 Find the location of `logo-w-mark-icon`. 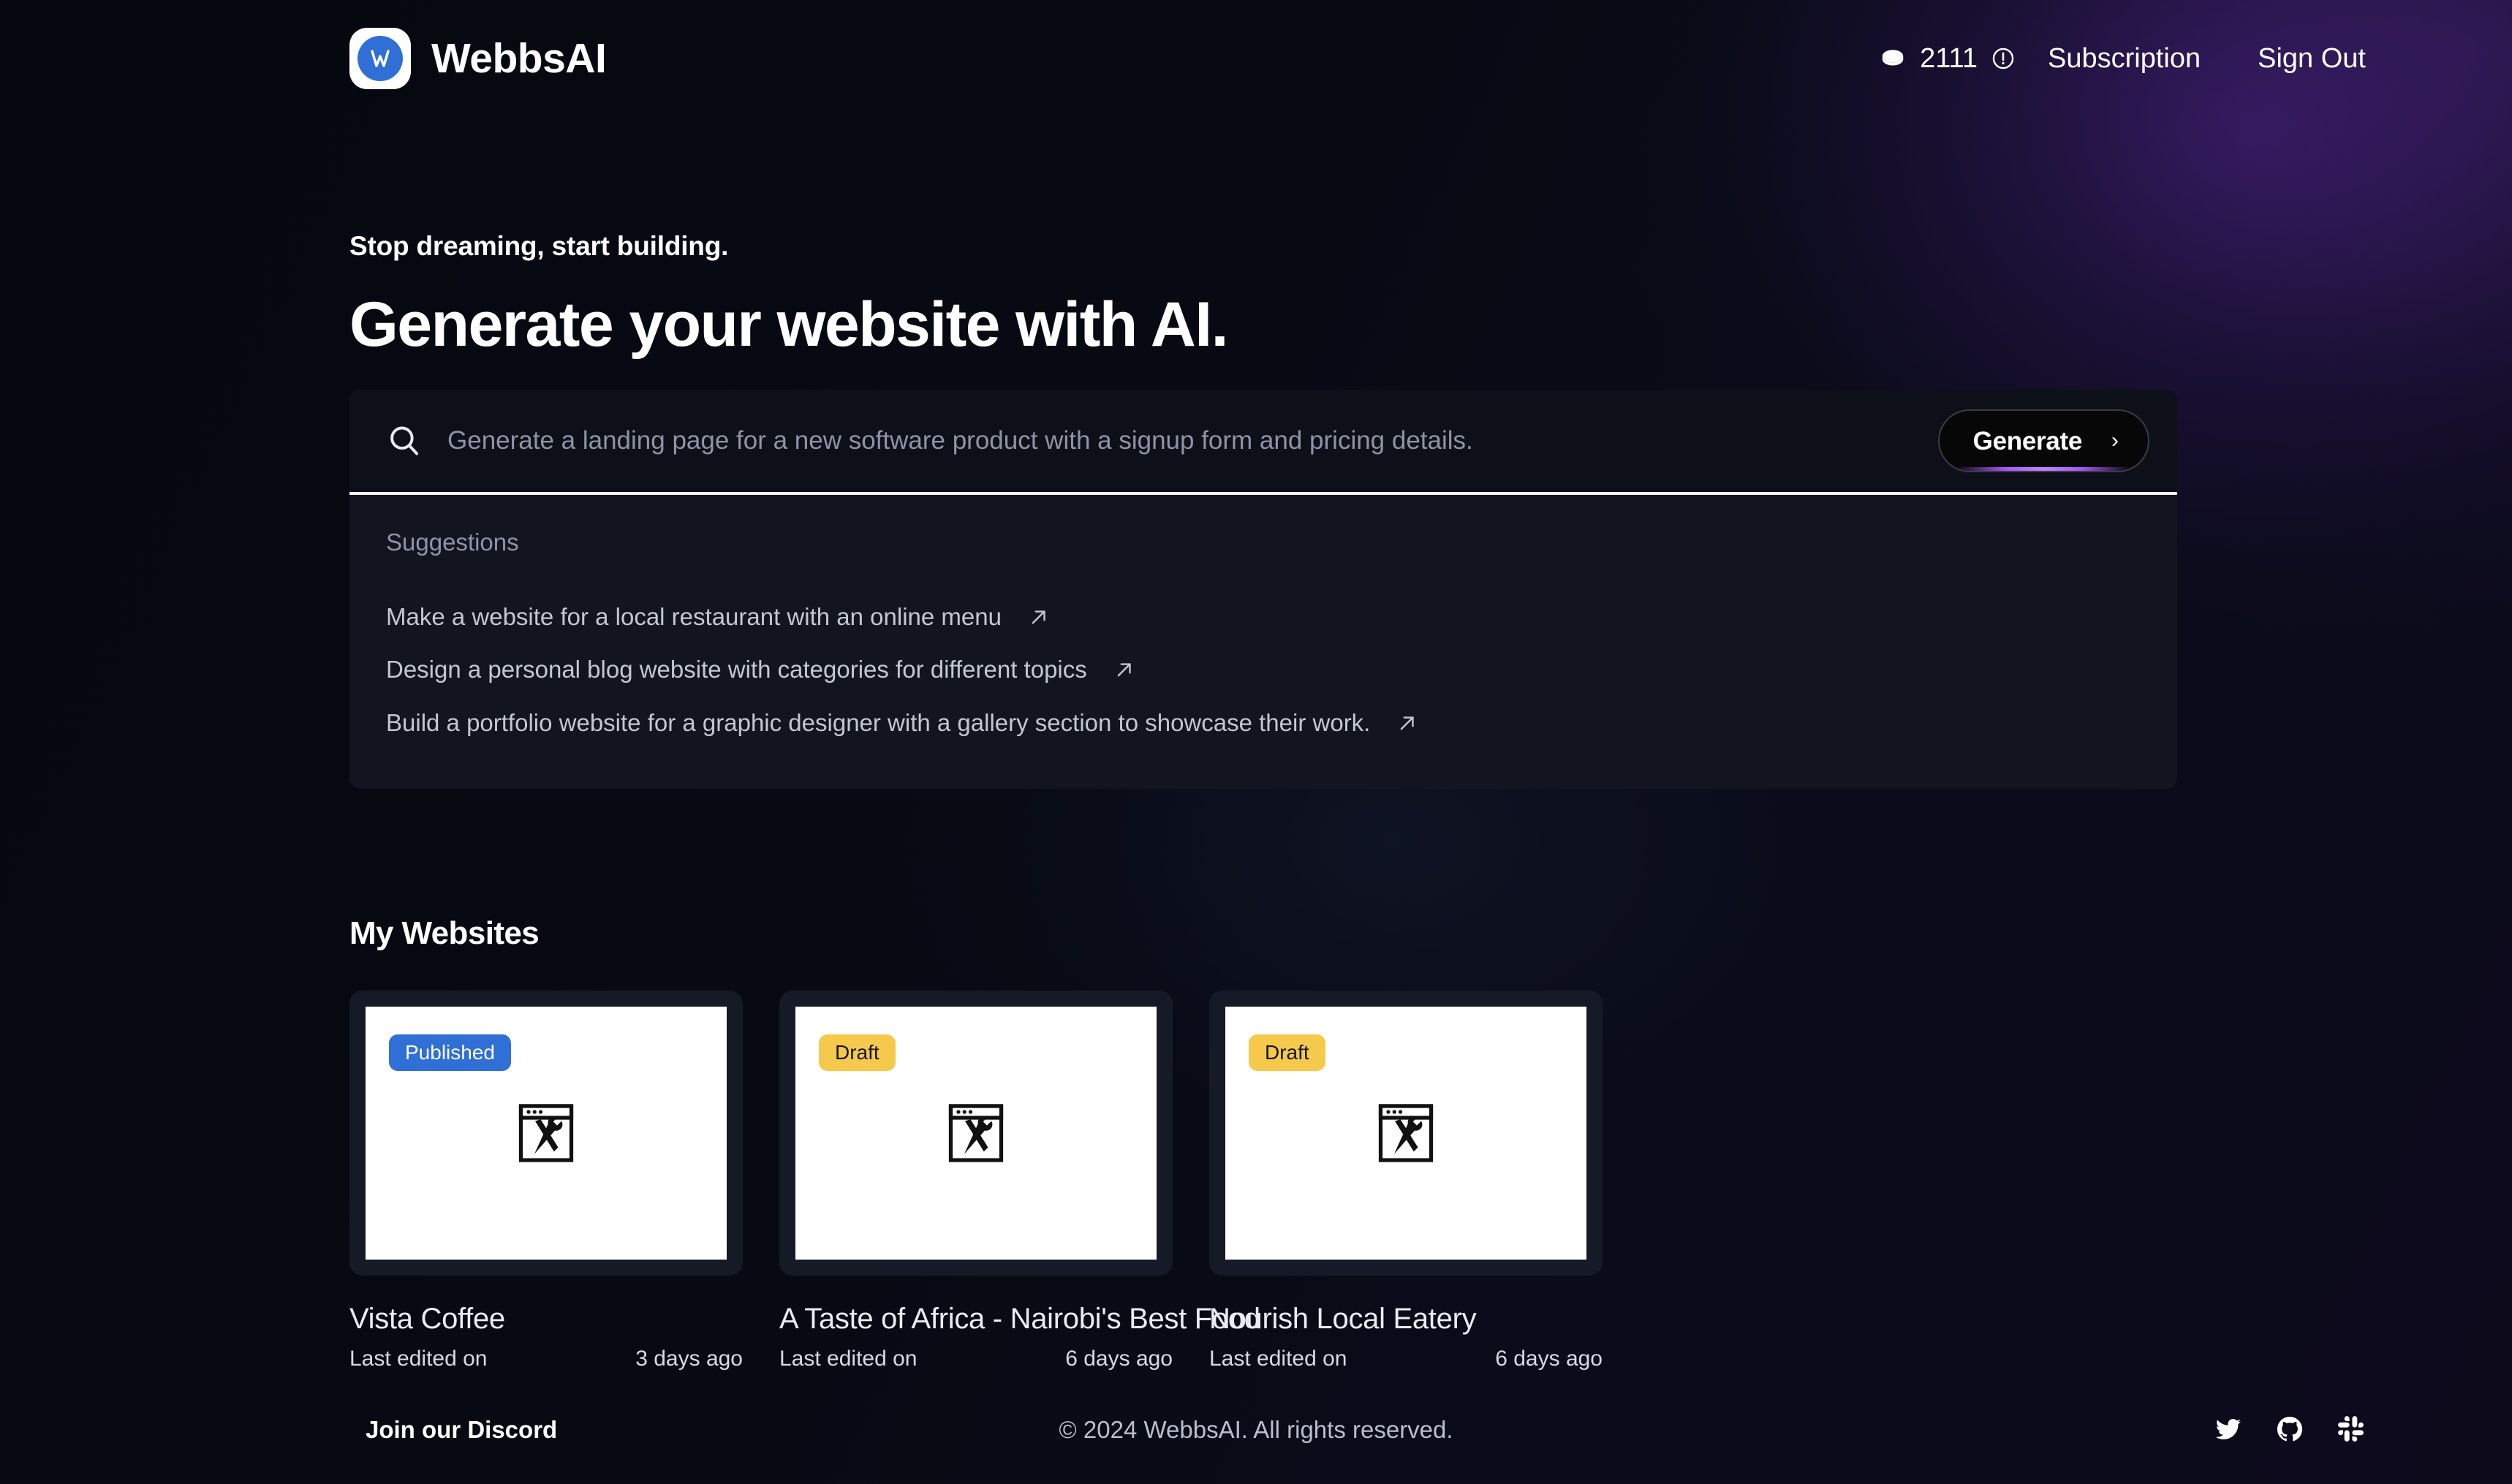

logo-w-mark-icon is located at coordinates (381, 59).